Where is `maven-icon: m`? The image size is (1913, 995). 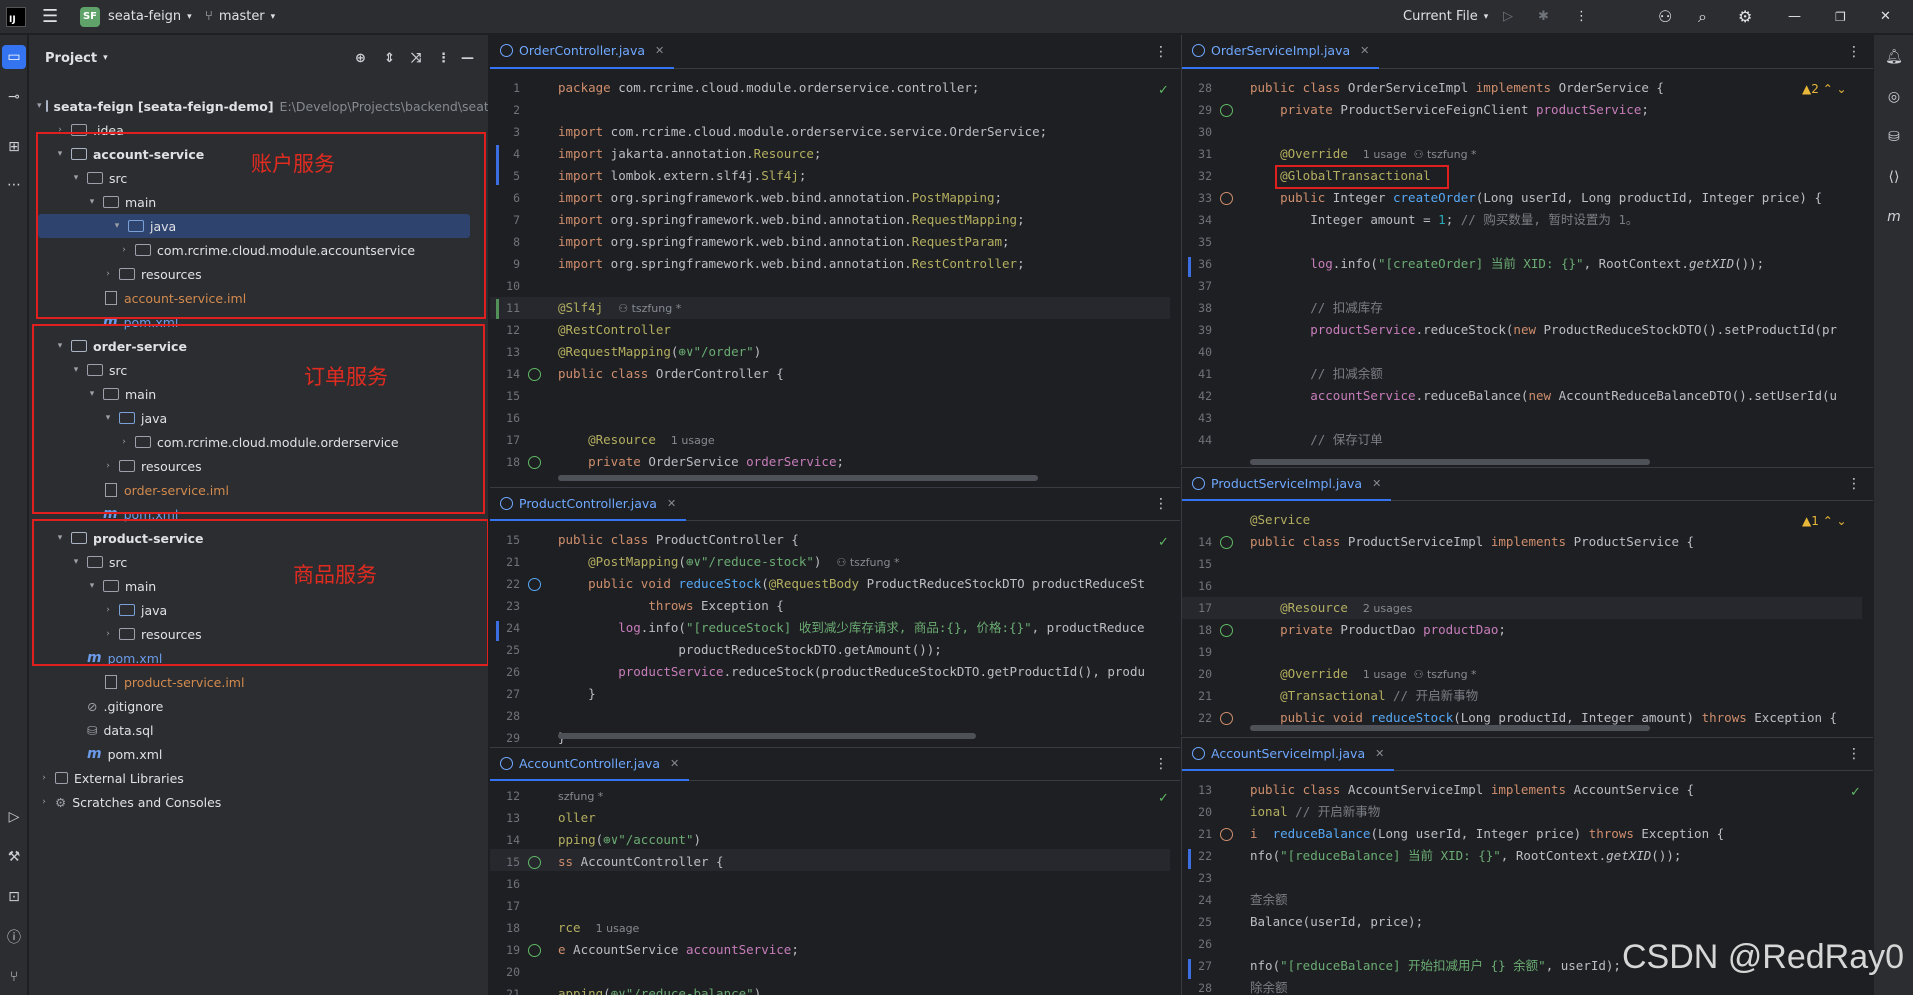
maven-icon: m is located at coordinates (1894, 217).